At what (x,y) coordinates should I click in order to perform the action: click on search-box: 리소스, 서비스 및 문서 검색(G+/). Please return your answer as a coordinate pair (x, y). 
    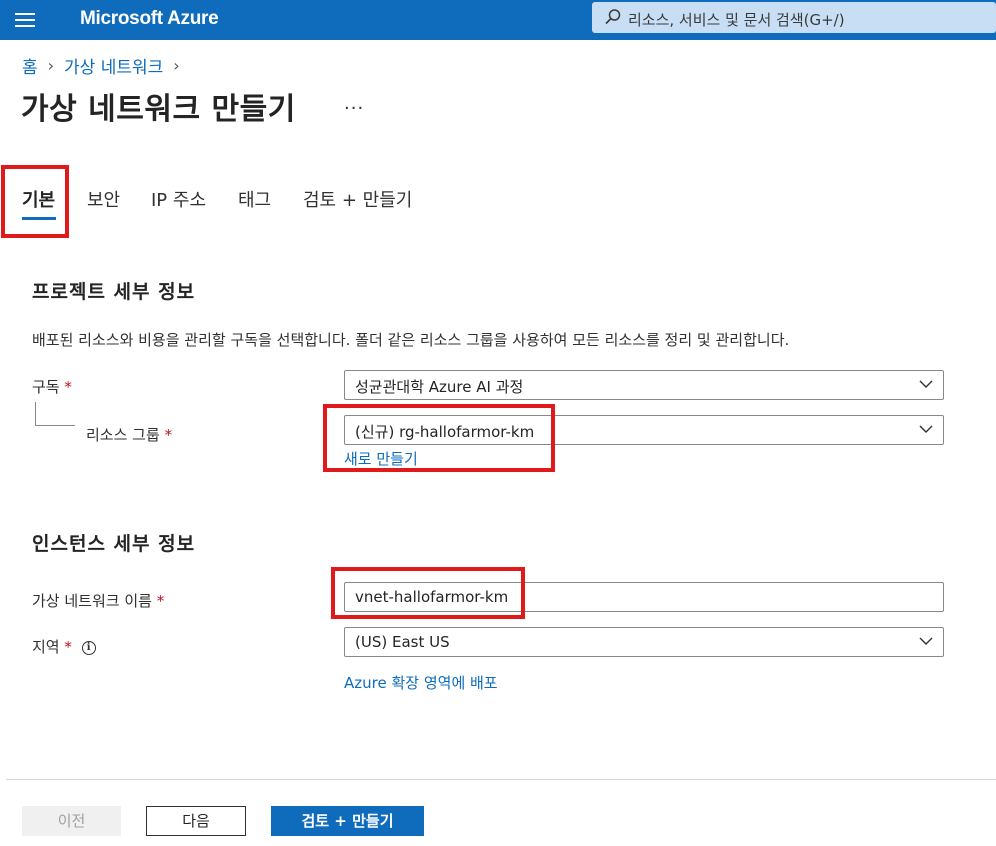
    Looking at the image, I should click on (794, 17).